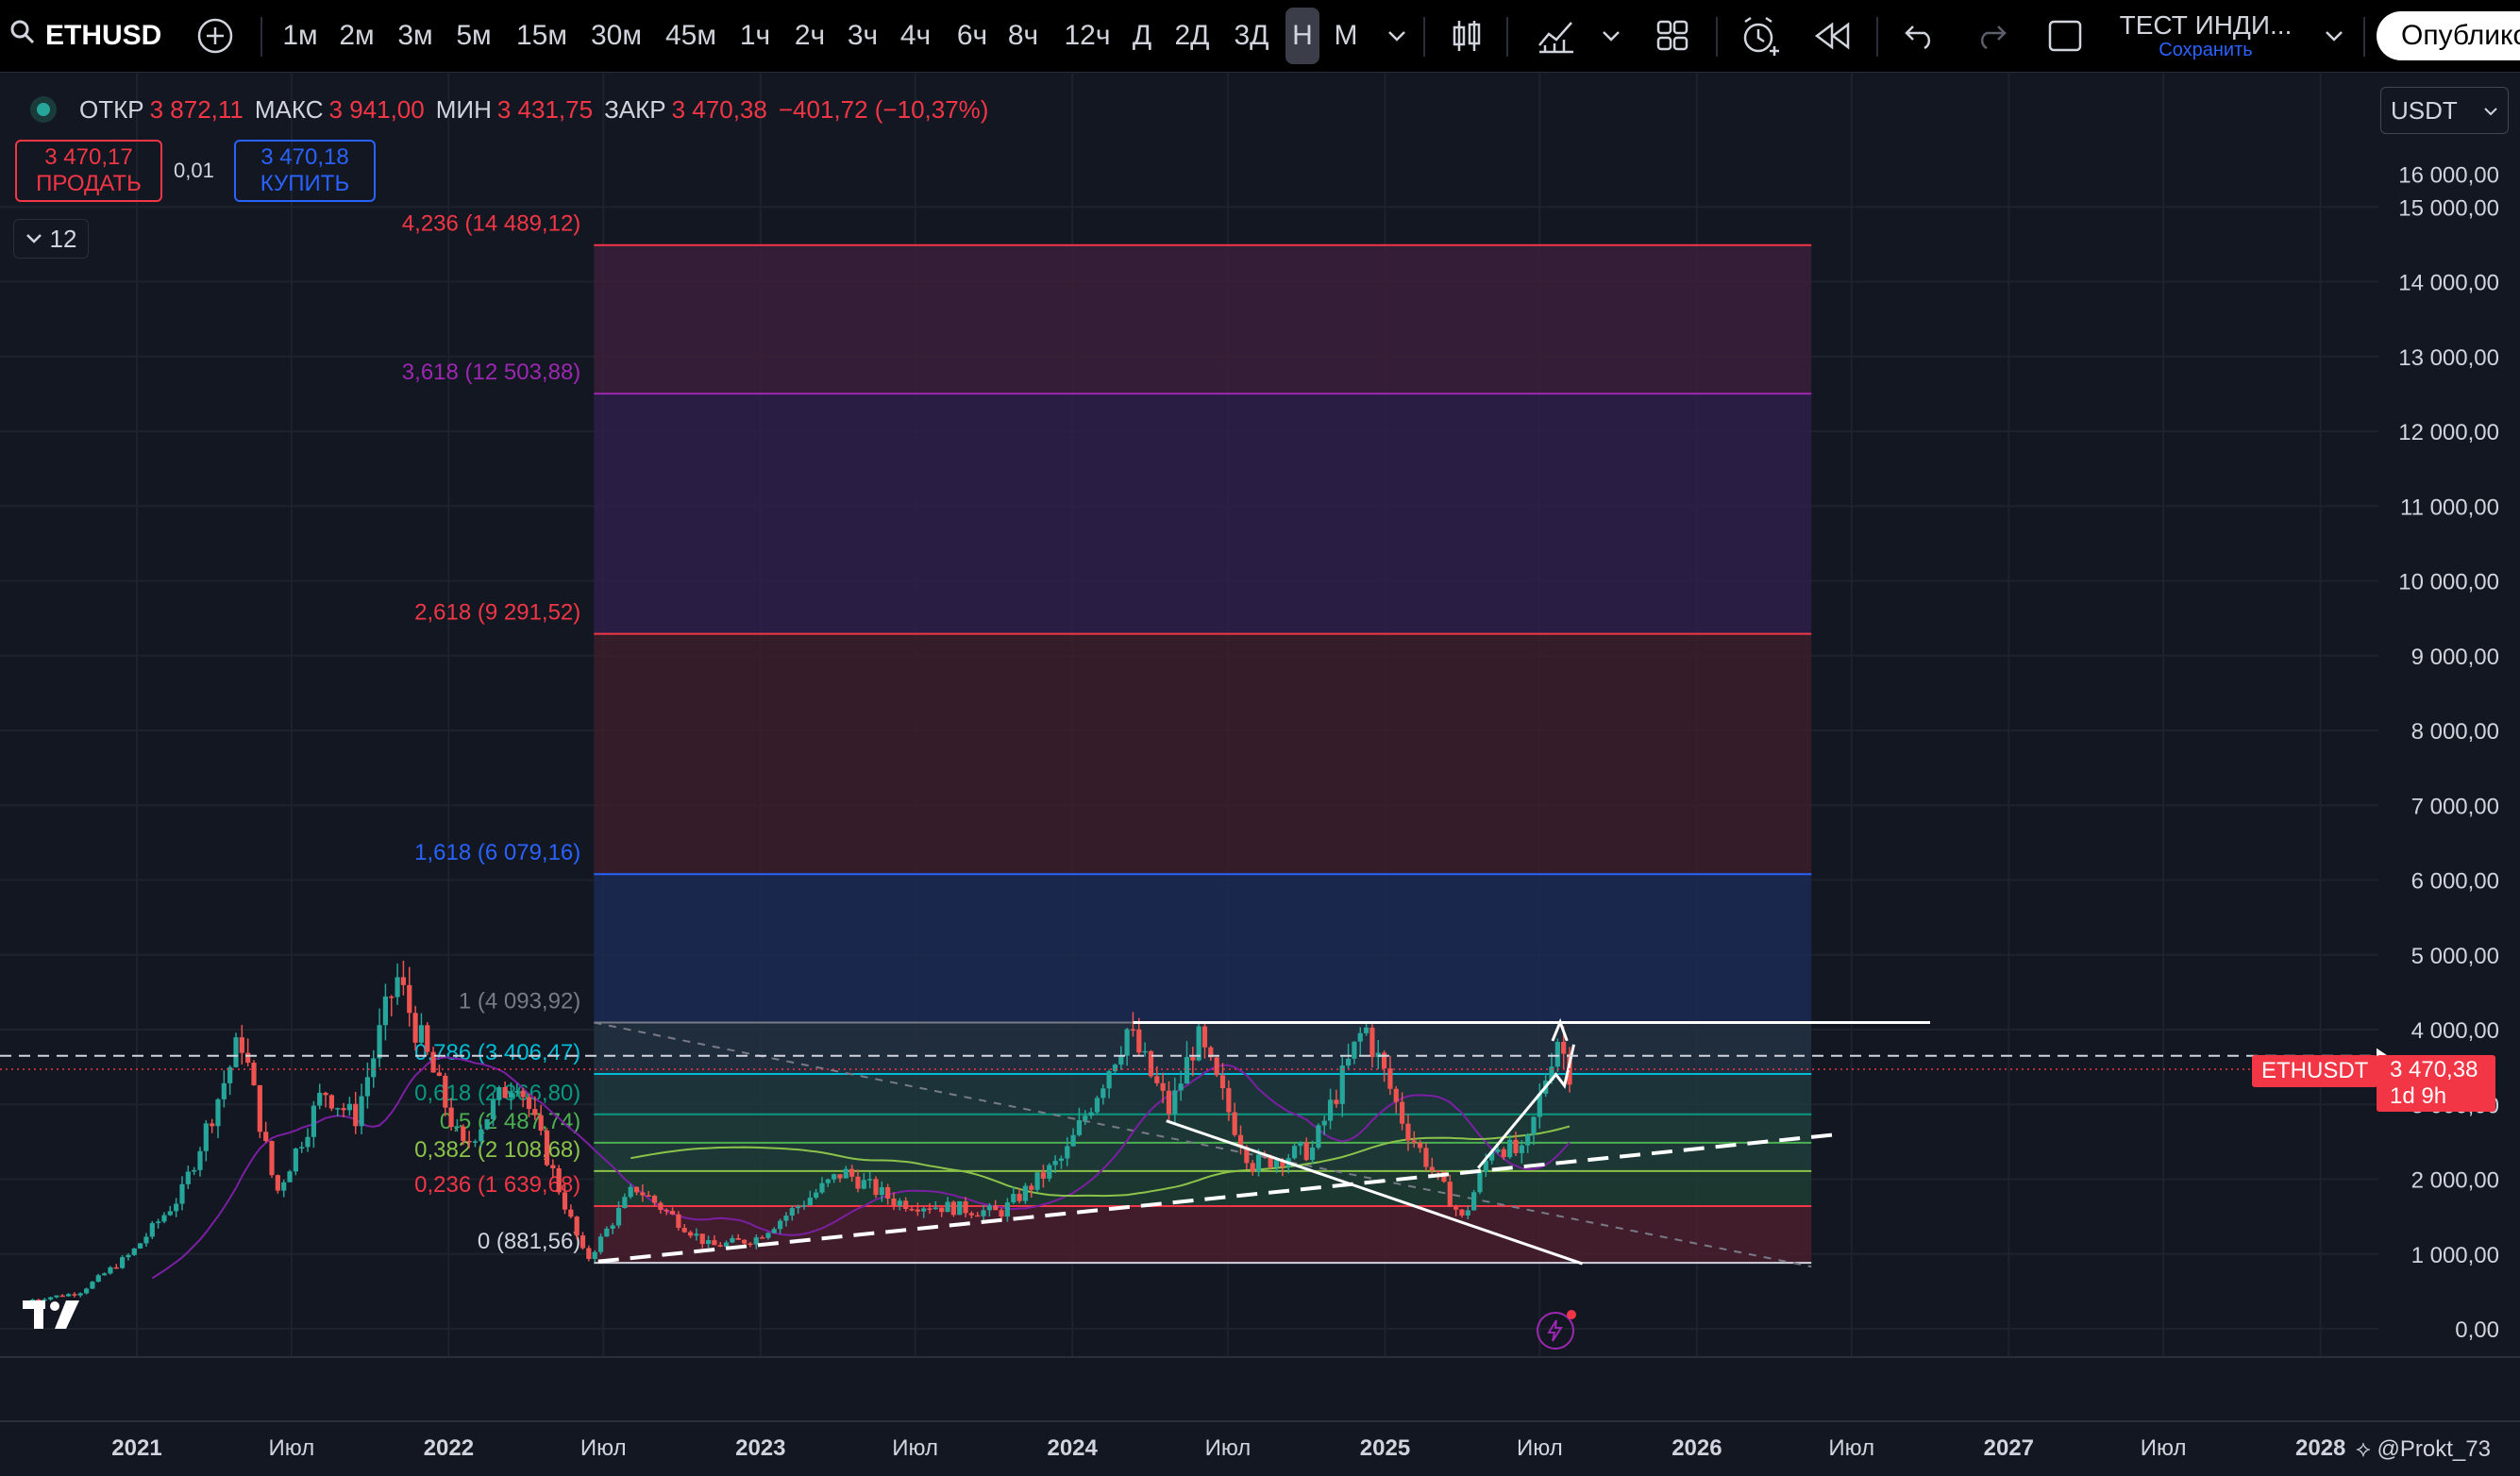 Image resolution: width=2520 pixels, height=1476 pixels. I want to click on interval-9: 3ч, so click(862, 36).